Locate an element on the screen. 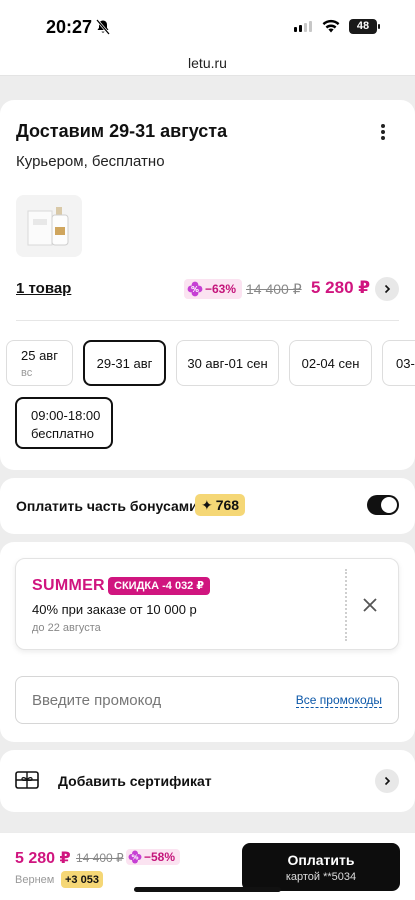 This screenshot has height=900, width=415. bonus-card: Оплатить часть бонусами ✦ 768 is located at coordinates (207, 506).